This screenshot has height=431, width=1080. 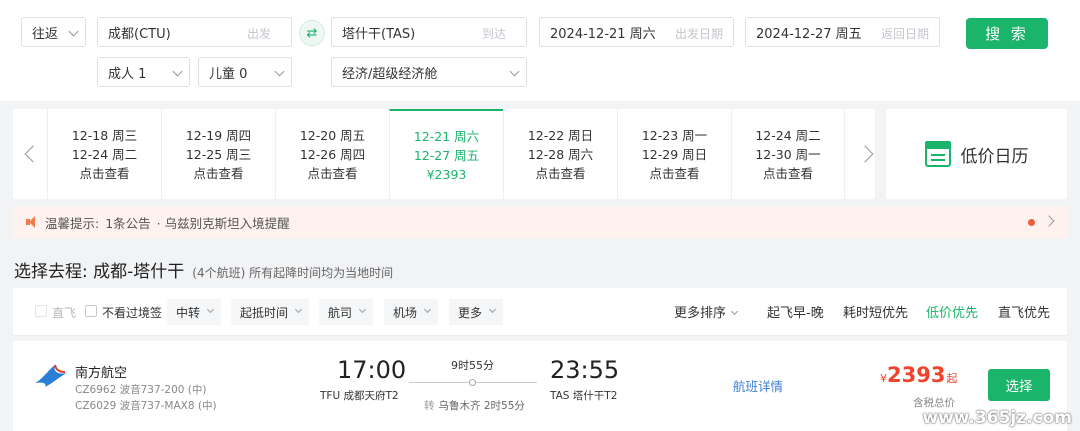 I want to click on trip-type-value: 往返, so click(x=45, y=34).